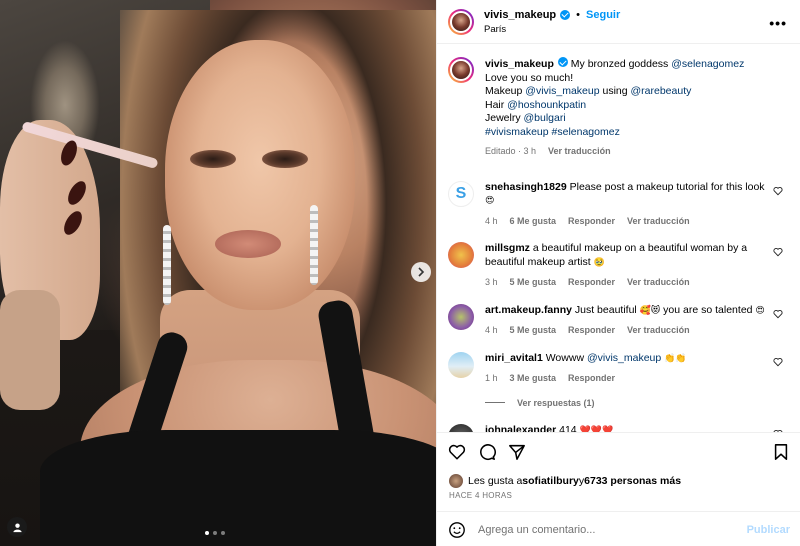 The image size is (800, 546). Describe the element at coordinates (661, 91) in the screenshot. I see `mention-link: @rarebeauty` at that location.